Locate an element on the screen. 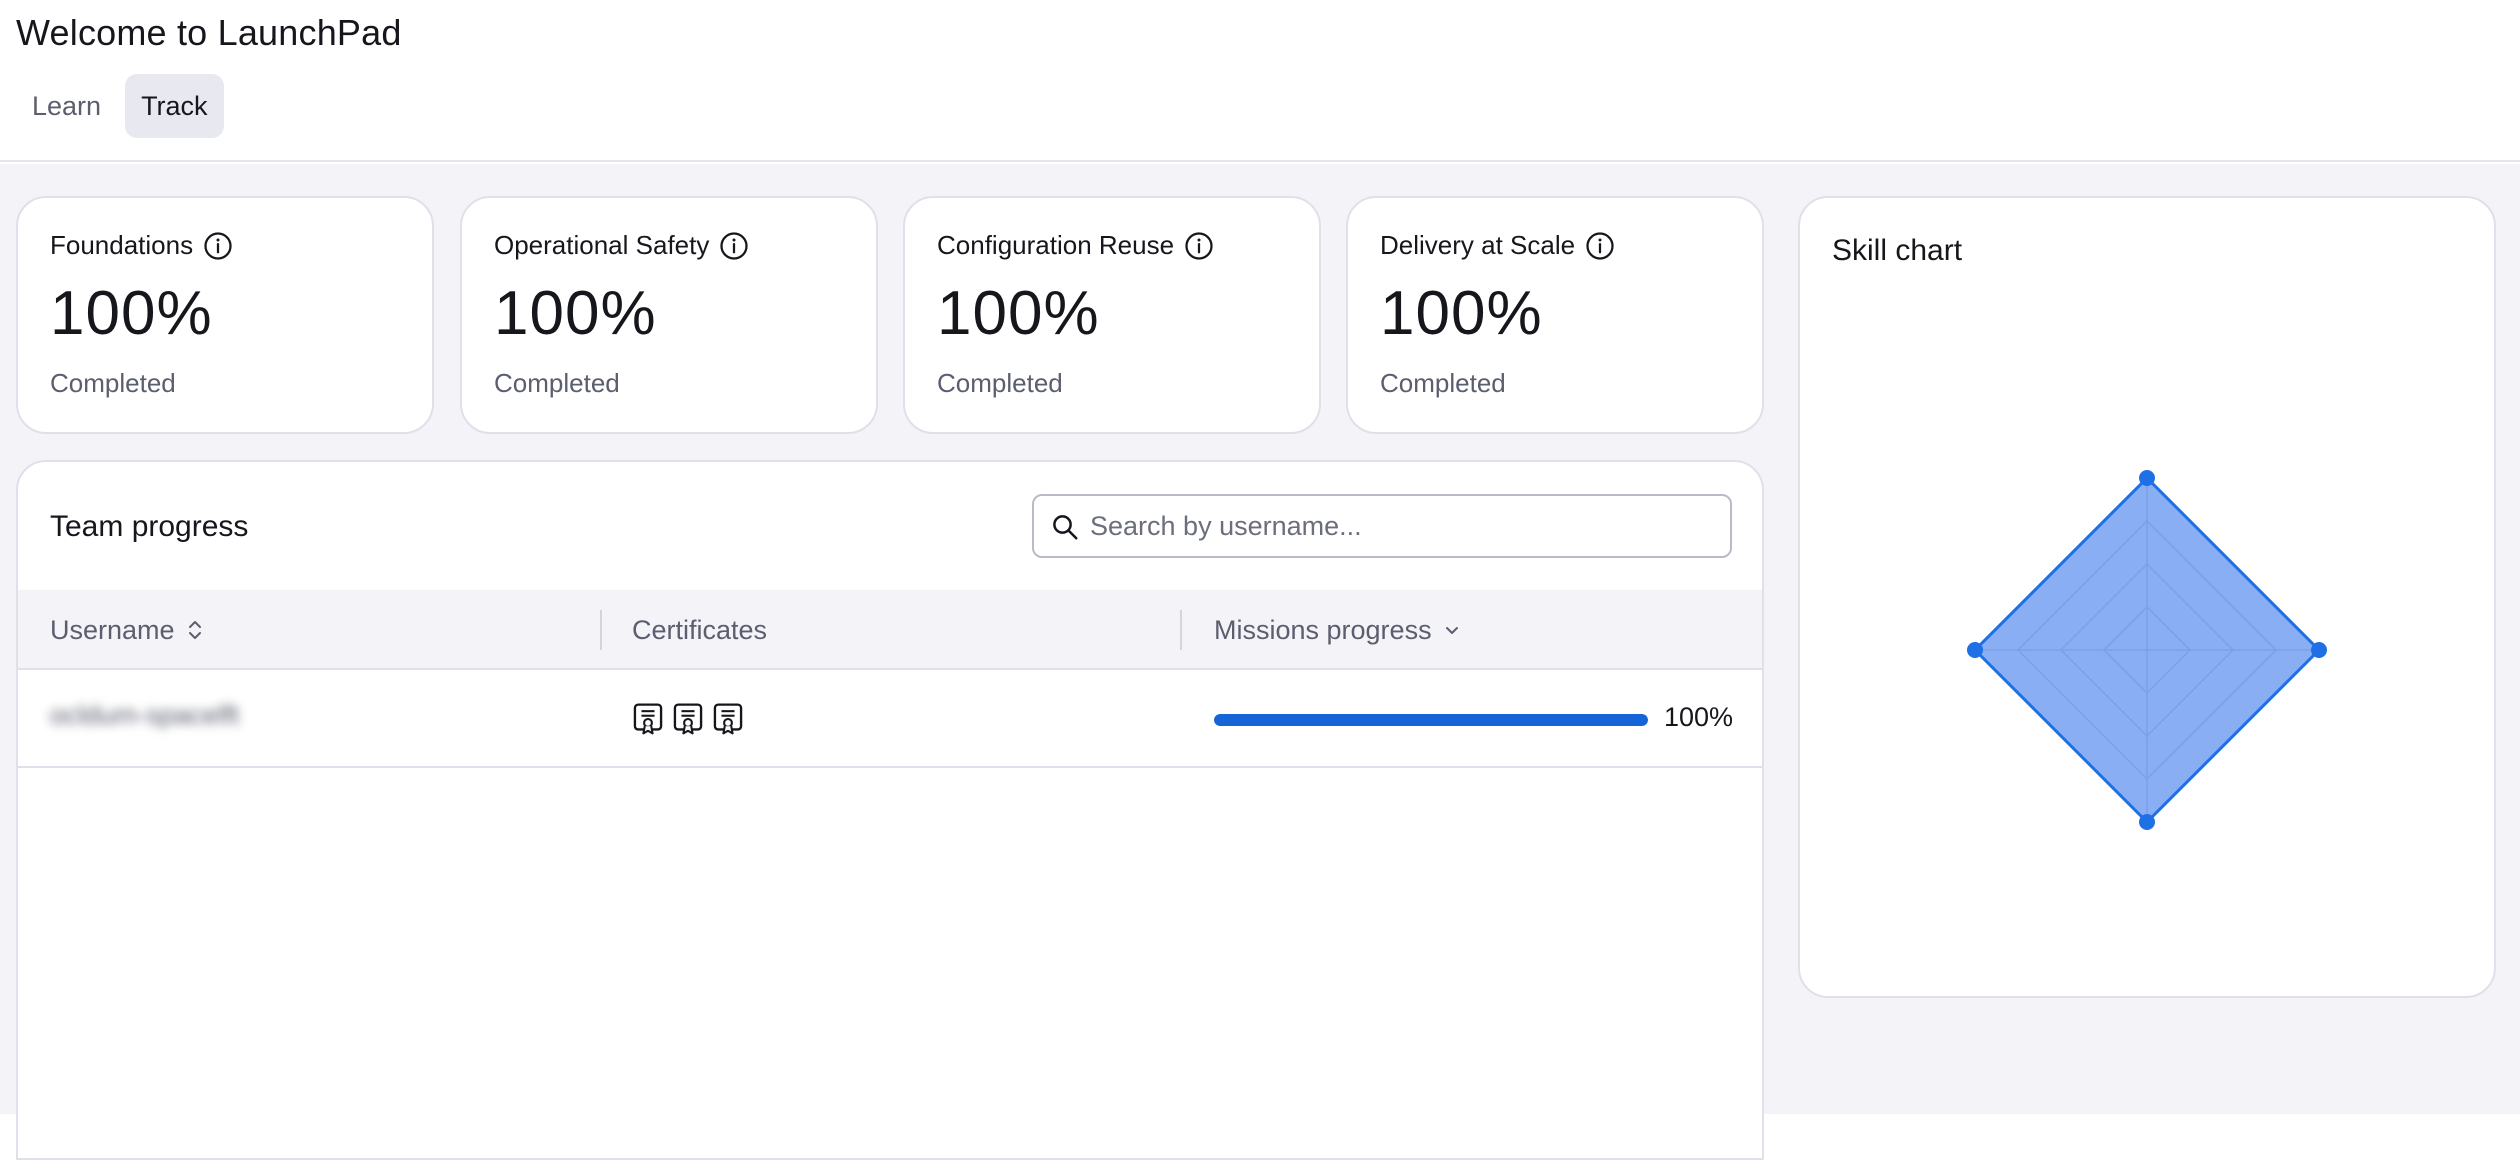  certificates-cell is located at coordinates (688, 719).